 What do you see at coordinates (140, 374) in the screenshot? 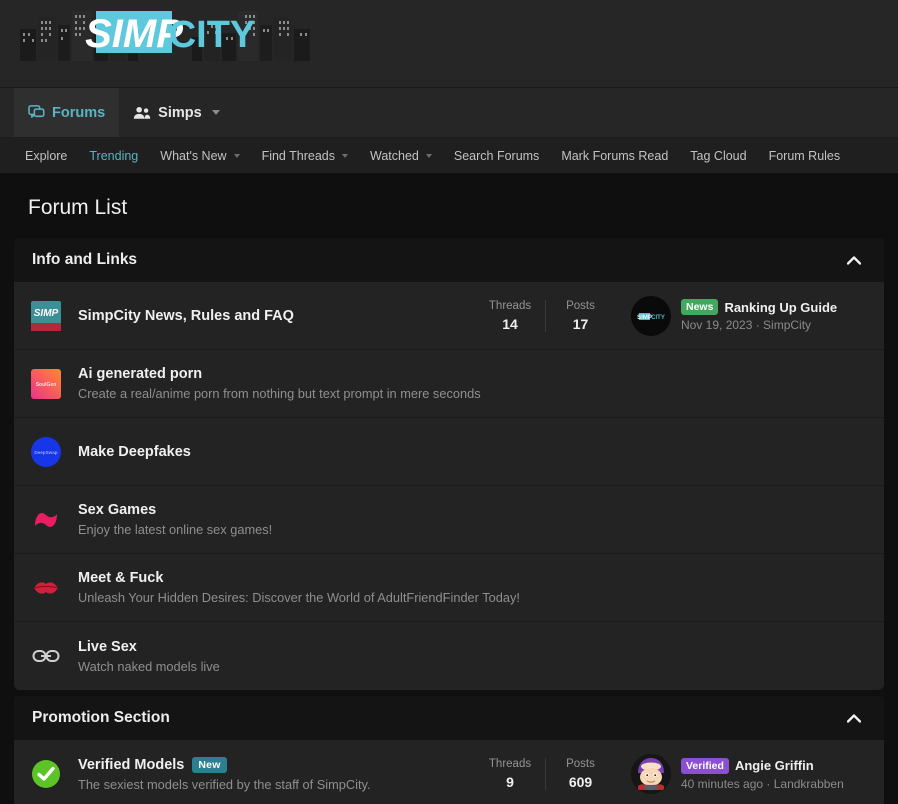
I see `forum-title-text: Ai generated porn` at bounding box center [140, 374].